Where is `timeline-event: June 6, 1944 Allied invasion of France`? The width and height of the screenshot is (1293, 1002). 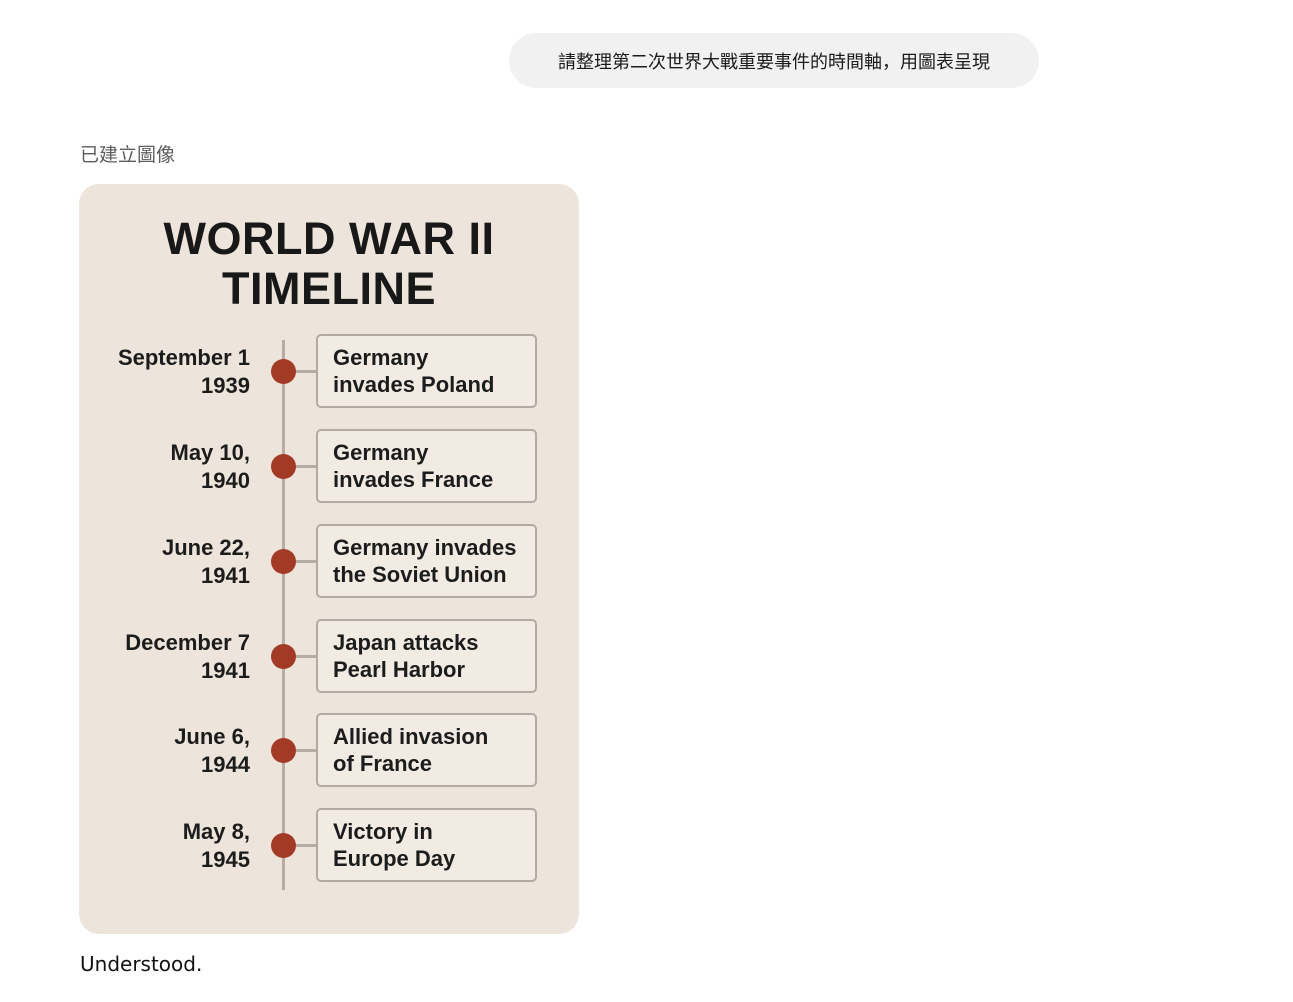 timeline-event: June 6, 1944 Allied invasion of France is located at coordinates (329, 750).